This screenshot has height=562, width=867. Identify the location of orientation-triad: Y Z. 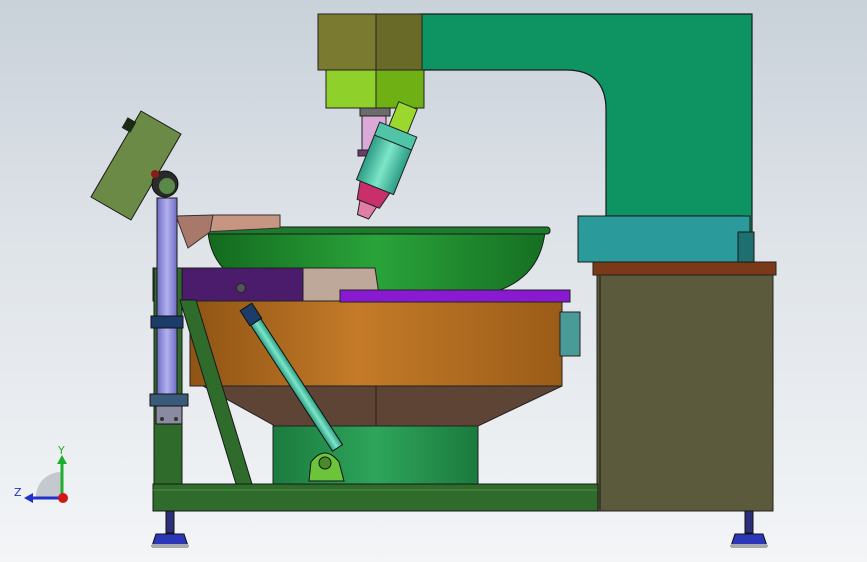
(41, 473).